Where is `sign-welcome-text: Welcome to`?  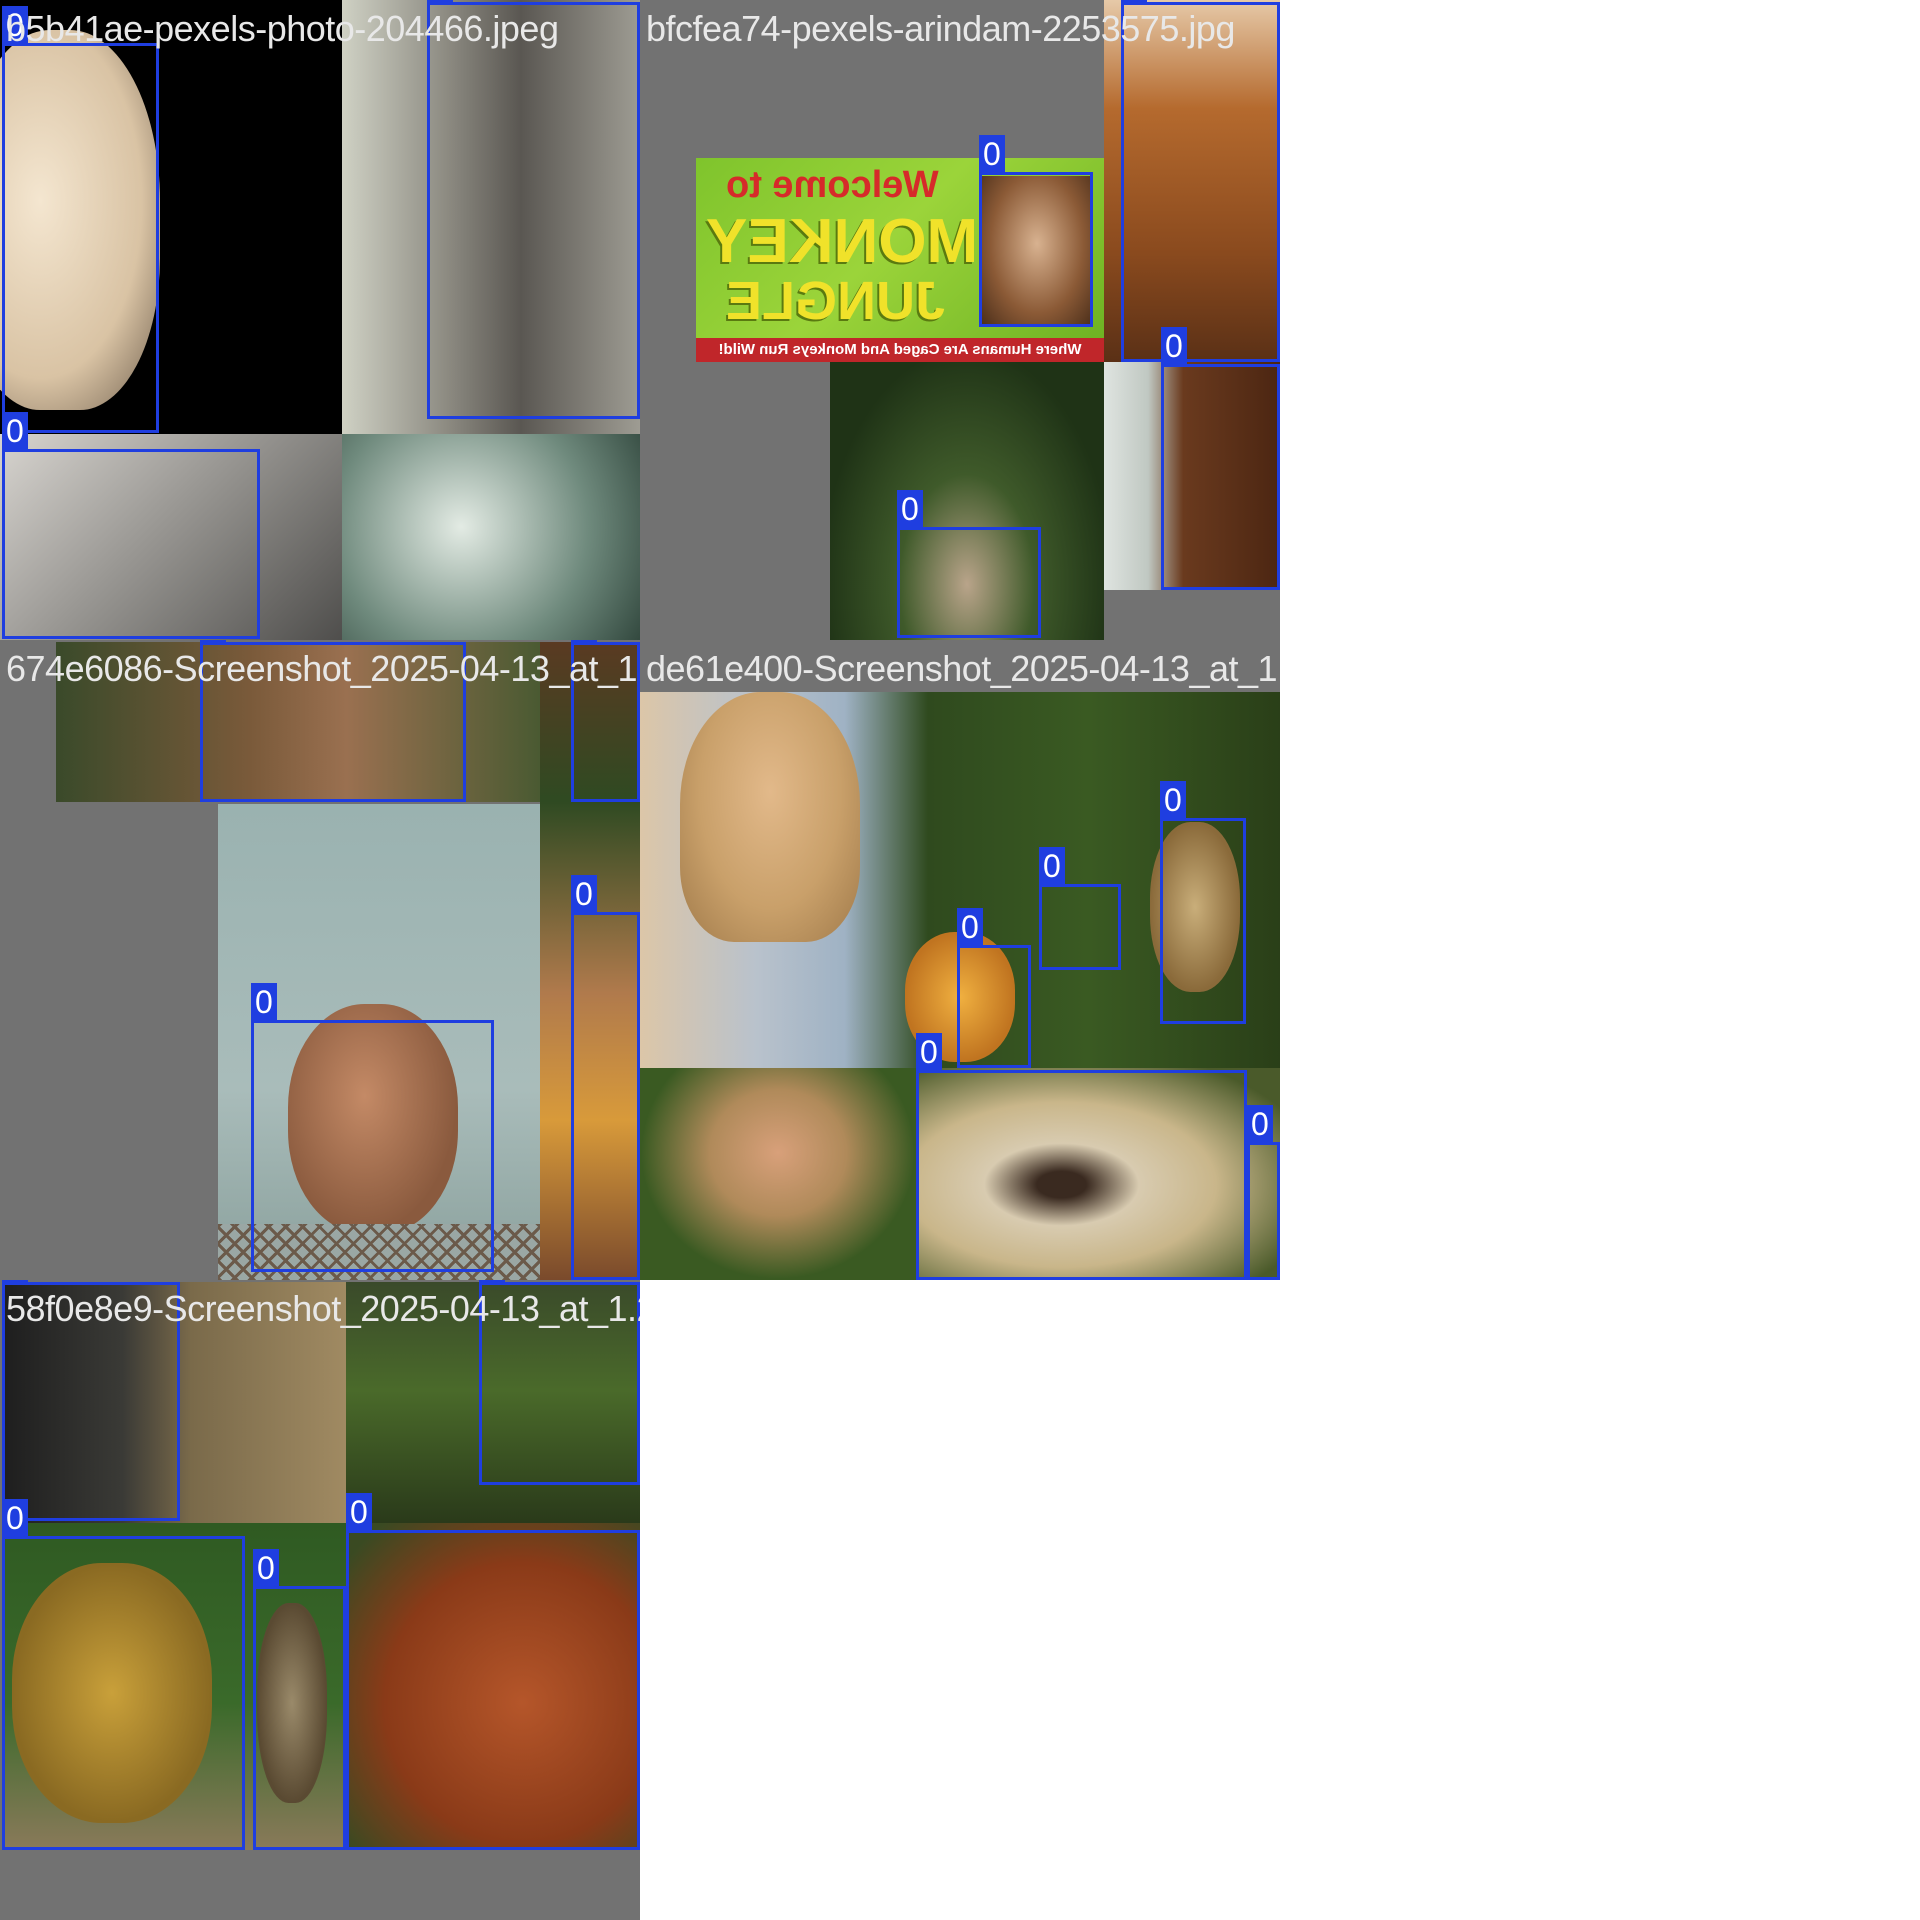
sign-welcome-text: Welcome to is located at coordinates (832, 185).